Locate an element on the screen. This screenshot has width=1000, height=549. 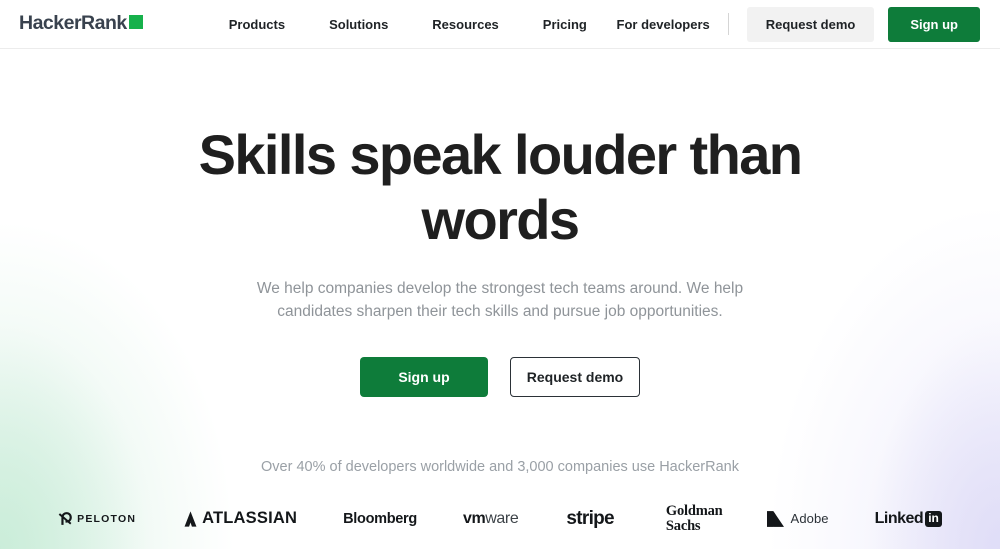
linkedin-in-badge-icon: in is located at coordinates (933, 519).